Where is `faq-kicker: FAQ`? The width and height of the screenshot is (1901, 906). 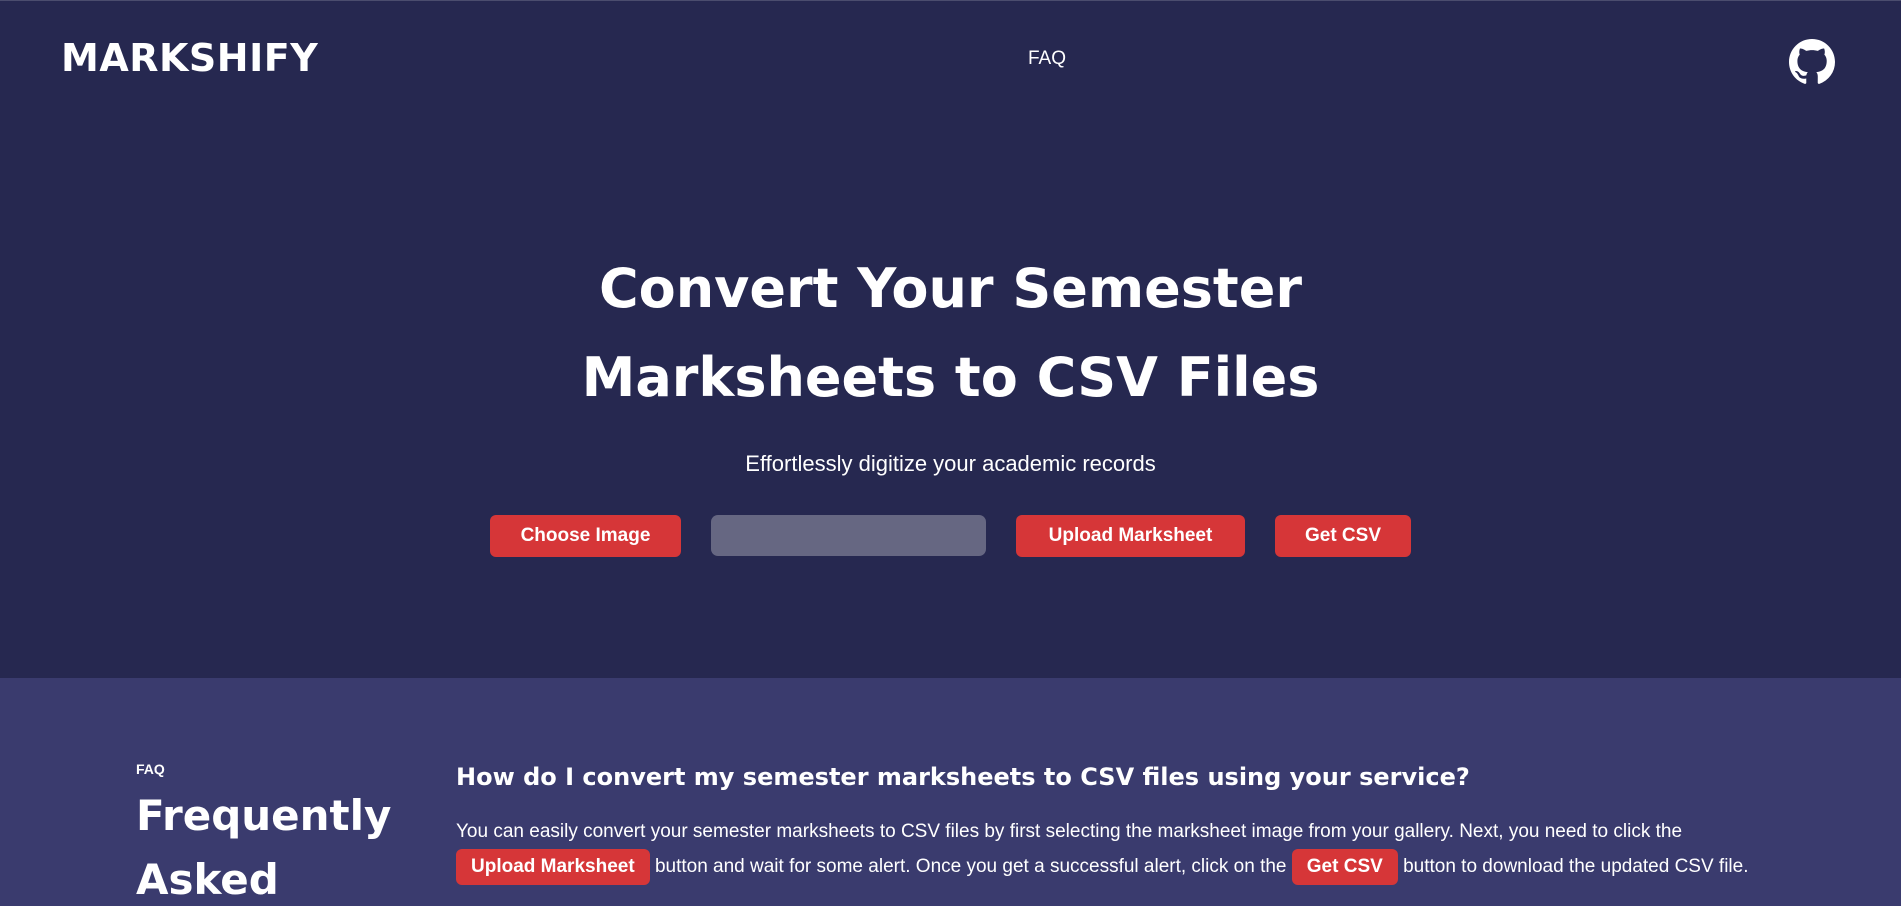 faq-kicker: FAQ is located at coordinates (150, 769).